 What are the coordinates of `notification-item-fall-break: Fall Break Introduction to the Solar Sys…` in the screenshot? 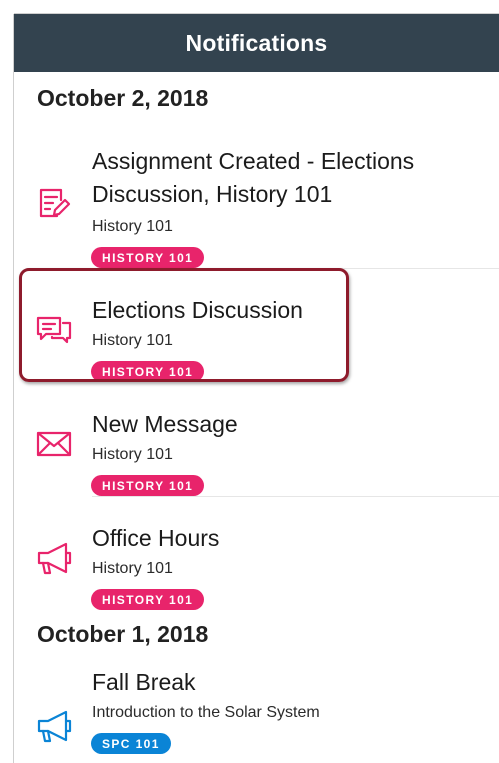 It's located at (256, 708).